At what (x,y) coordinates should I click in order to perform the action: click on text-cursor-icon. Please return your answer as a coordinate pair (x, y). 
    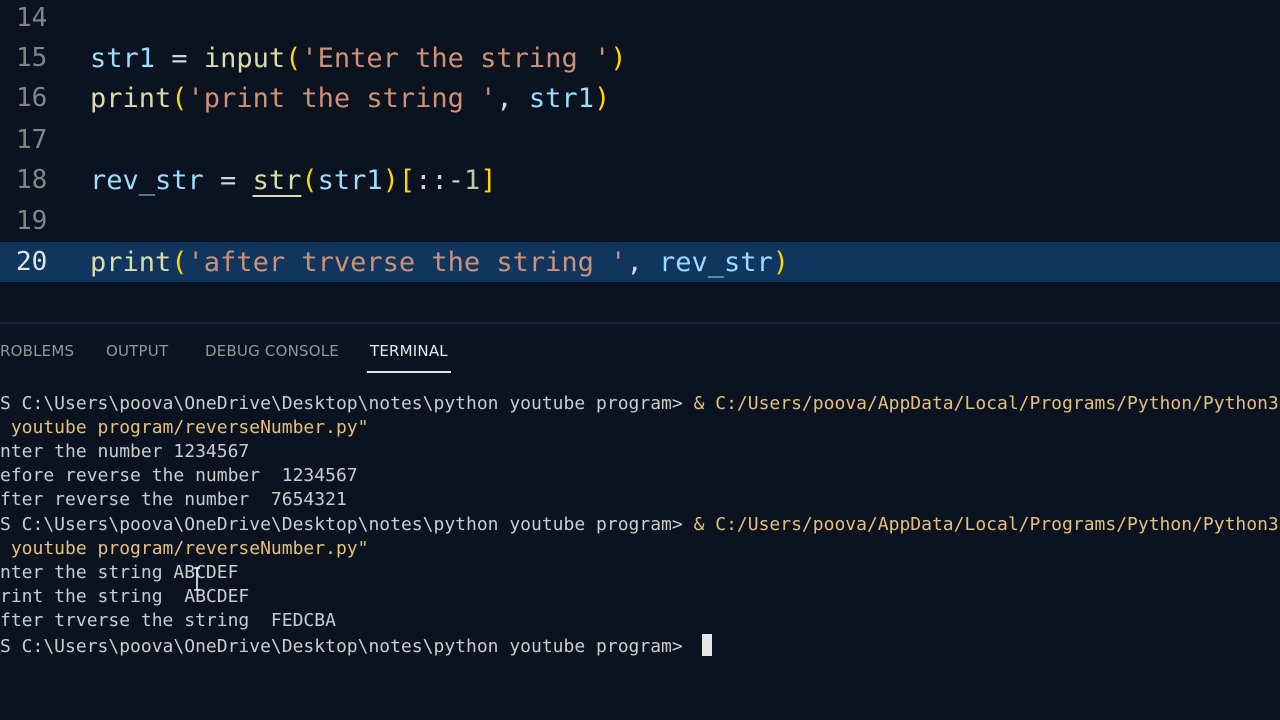
    Looking at the image, I should click on (197, 579).